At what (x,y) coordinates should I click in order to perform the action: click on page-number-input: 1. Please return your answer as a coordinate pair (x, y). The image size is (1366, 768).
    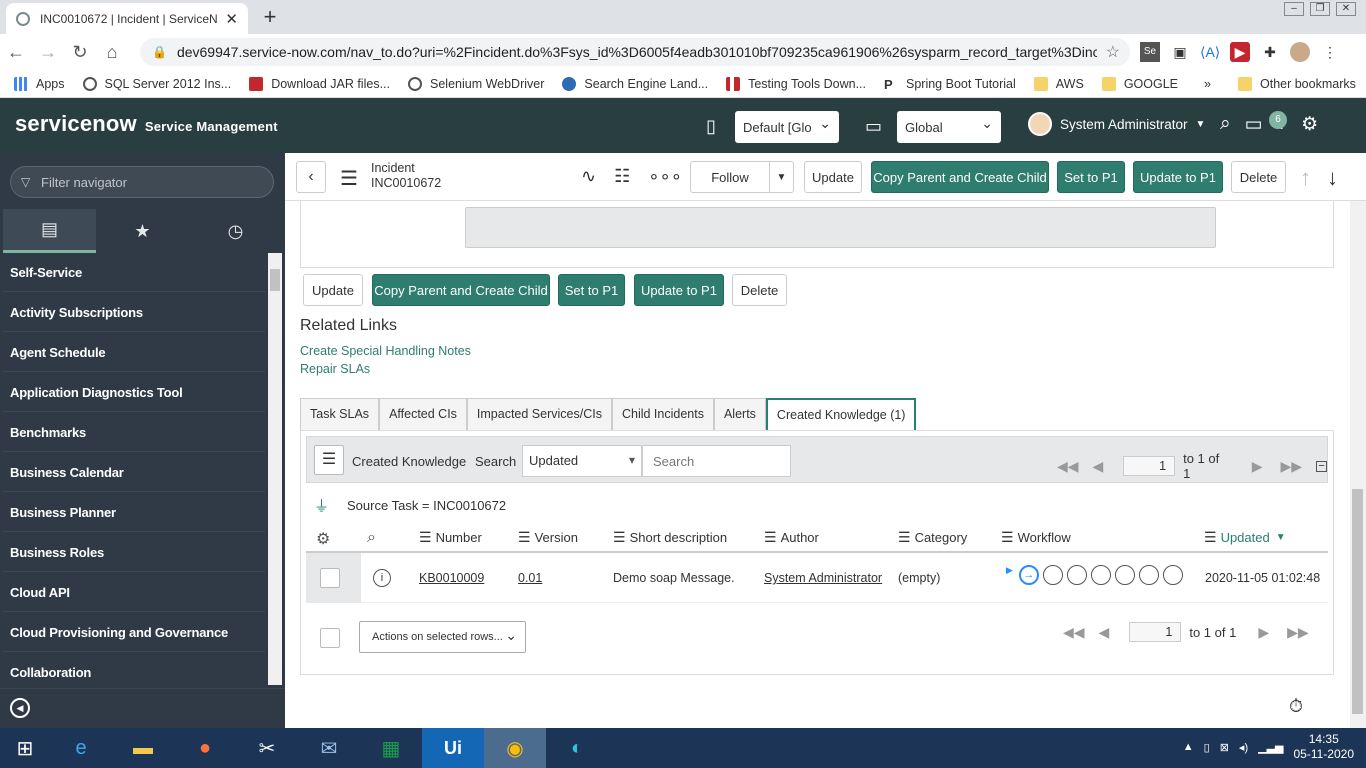
    Looking at the image, I should click on (1149, 466).